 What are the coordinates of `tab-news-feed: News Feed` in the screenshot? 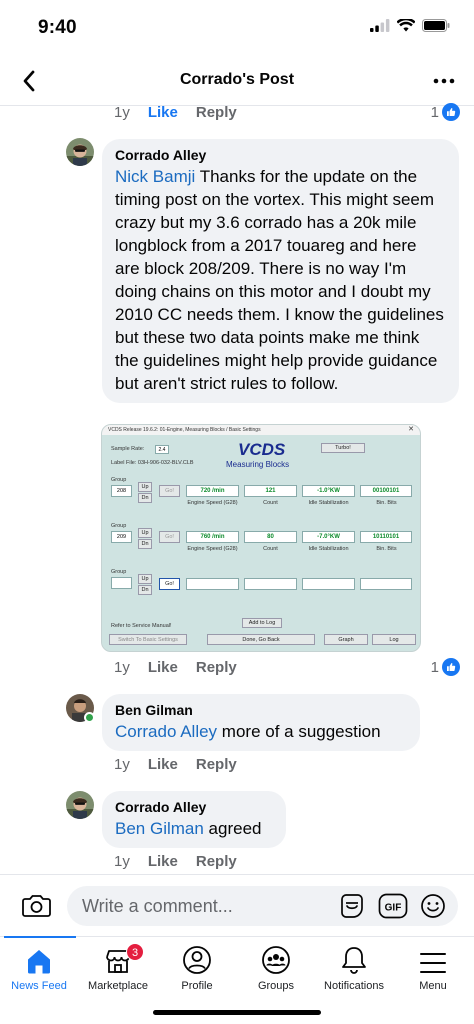 It's located at (39, 964).